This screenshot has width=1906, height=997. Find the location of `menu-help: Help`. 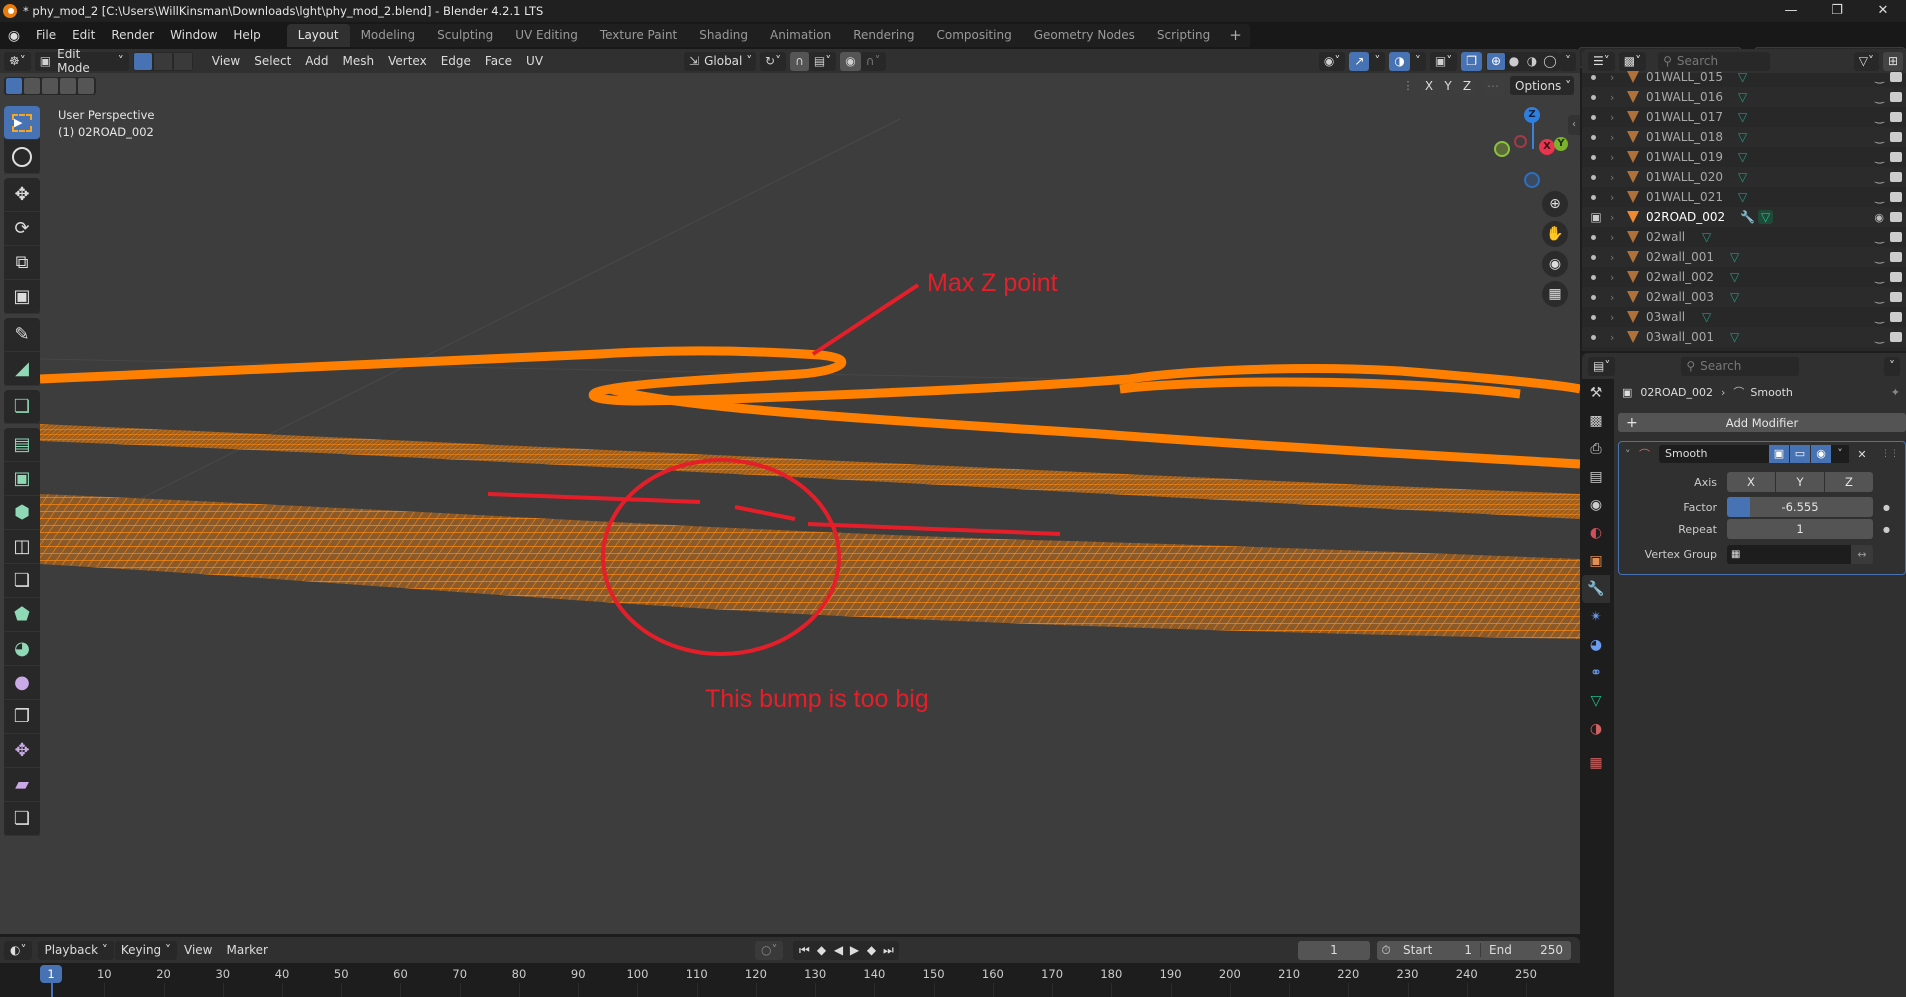

menu-help: Help is located at coordinates (246, 35).